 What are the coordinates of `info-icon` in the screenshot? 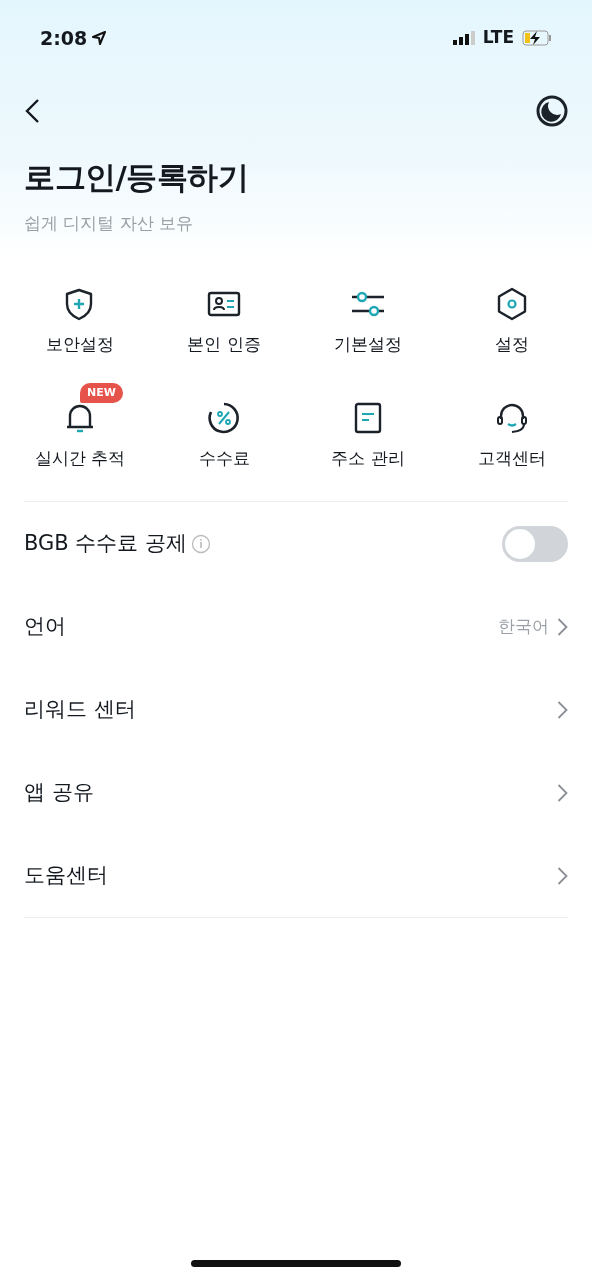 It's located at (201, 543).